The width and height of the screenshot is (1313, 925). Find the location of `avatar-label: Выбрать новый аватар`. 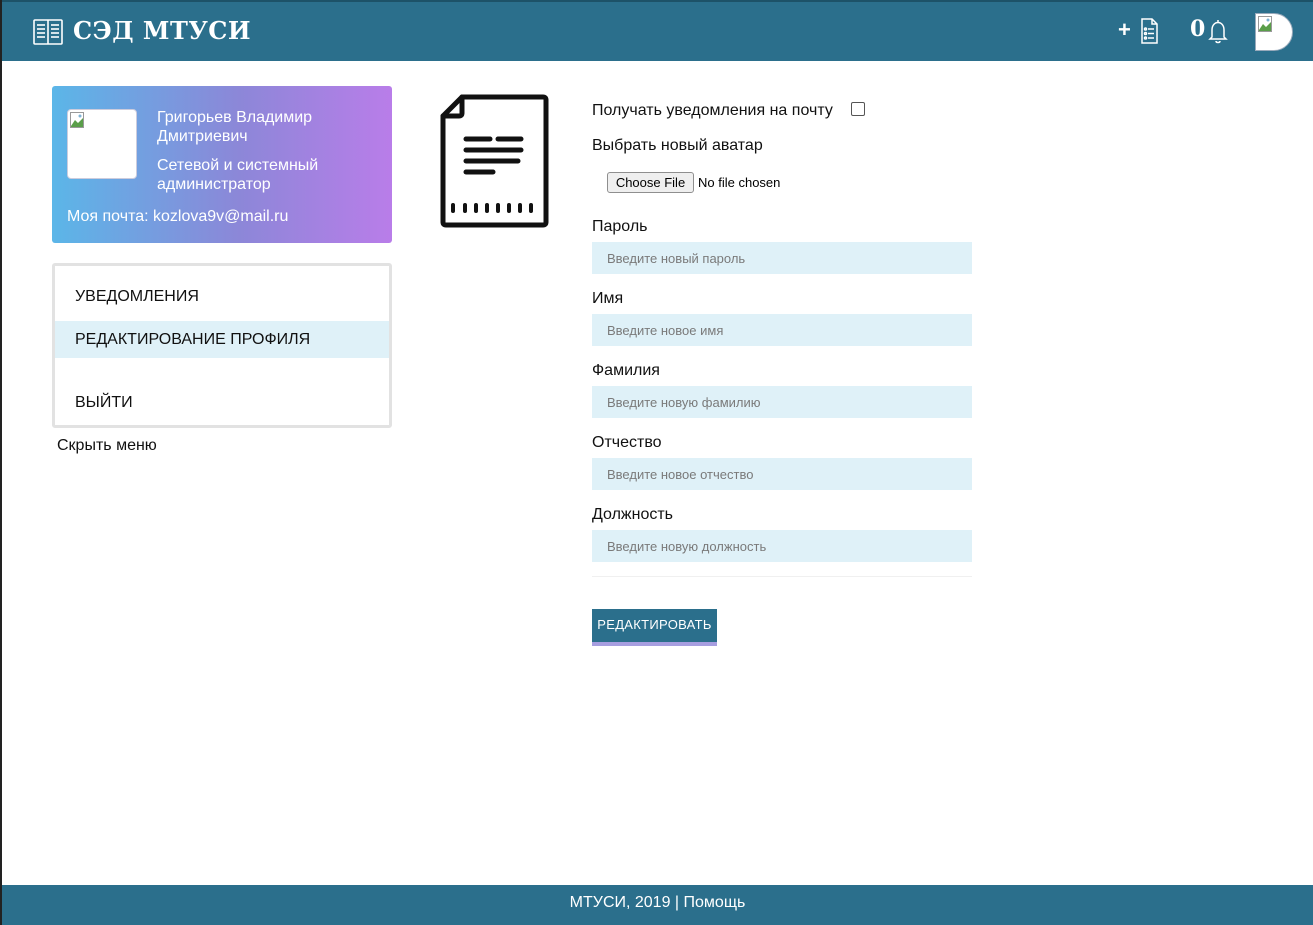

avatar-label: Выбрать новый аватар is located at coordinates (677, 145).